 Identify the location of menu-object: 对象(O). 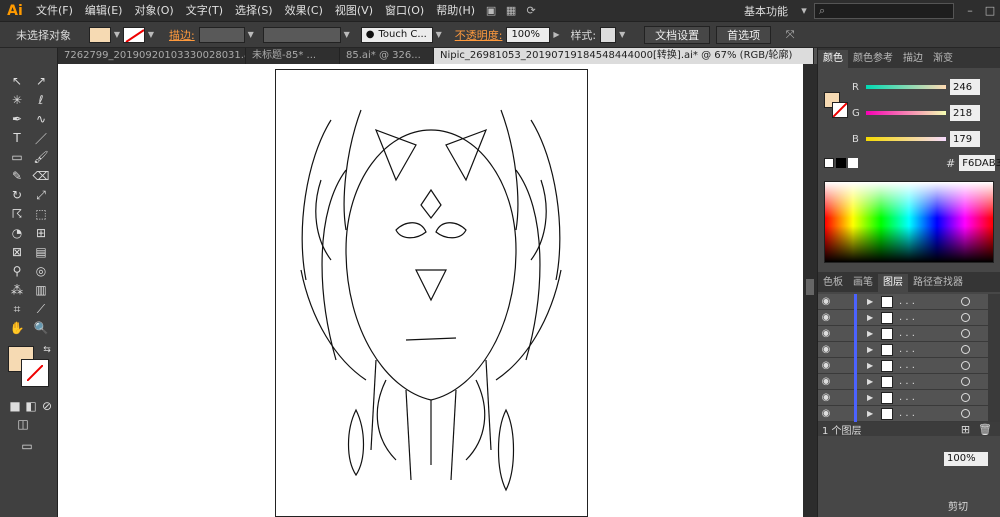
(153, 11).